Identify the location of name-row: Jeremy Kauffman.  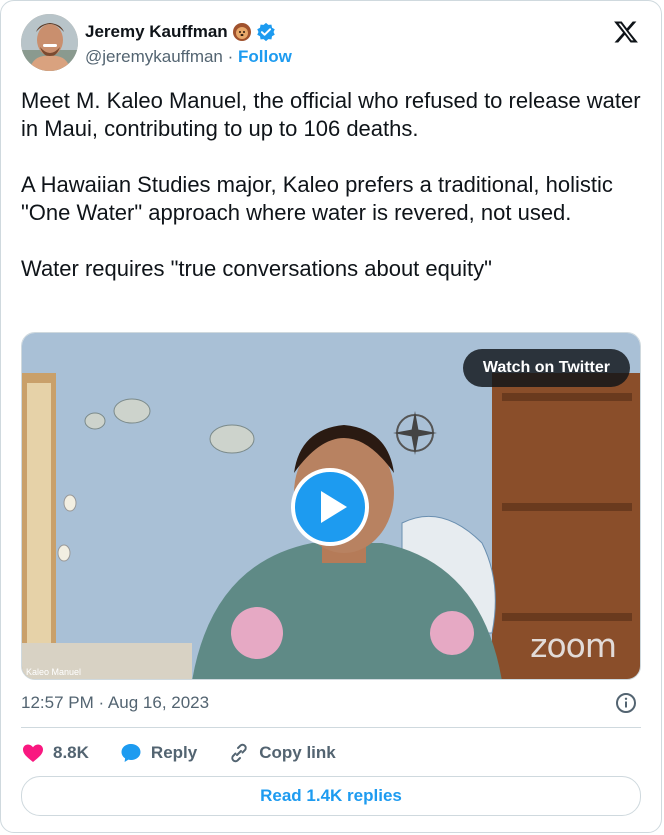
(180, 32).